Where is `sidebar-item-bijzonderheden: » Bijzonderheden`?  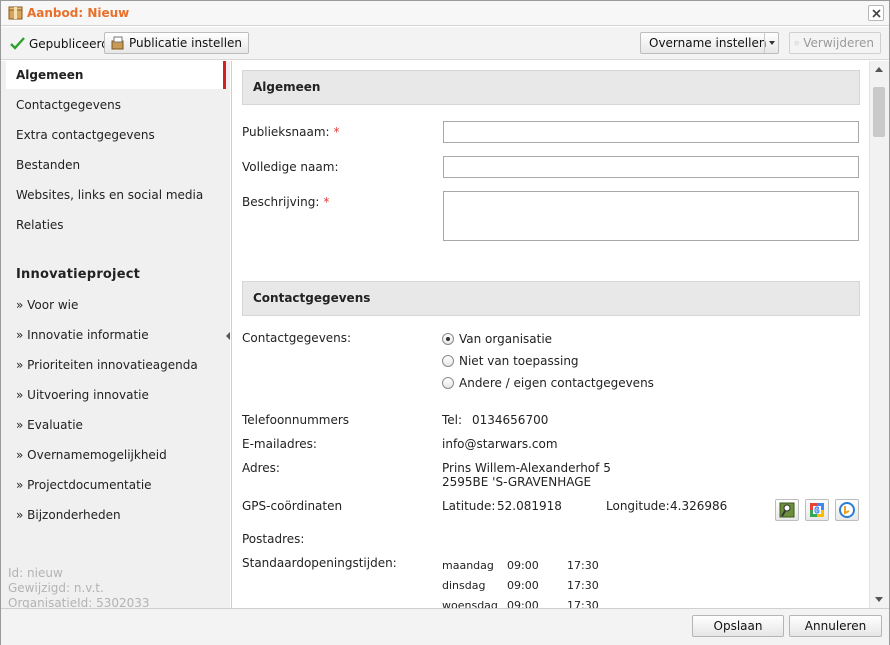
sidebar-item-bijzonderheden: » Bijzonderheden is located at coordinates (116, 515).